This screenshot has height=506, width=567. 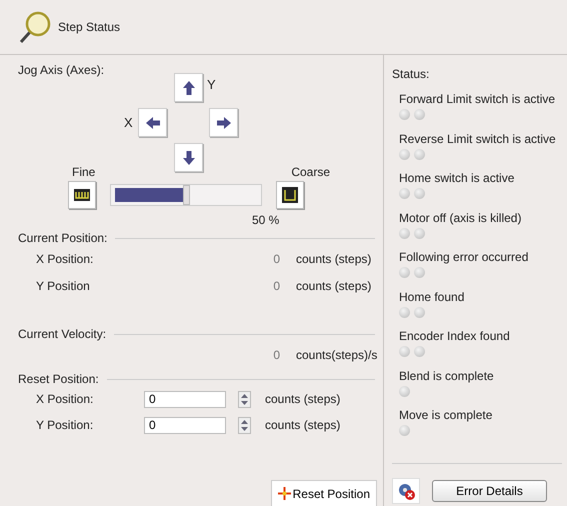 I want to click on axis-label: Y, so click(x=211, y=84).